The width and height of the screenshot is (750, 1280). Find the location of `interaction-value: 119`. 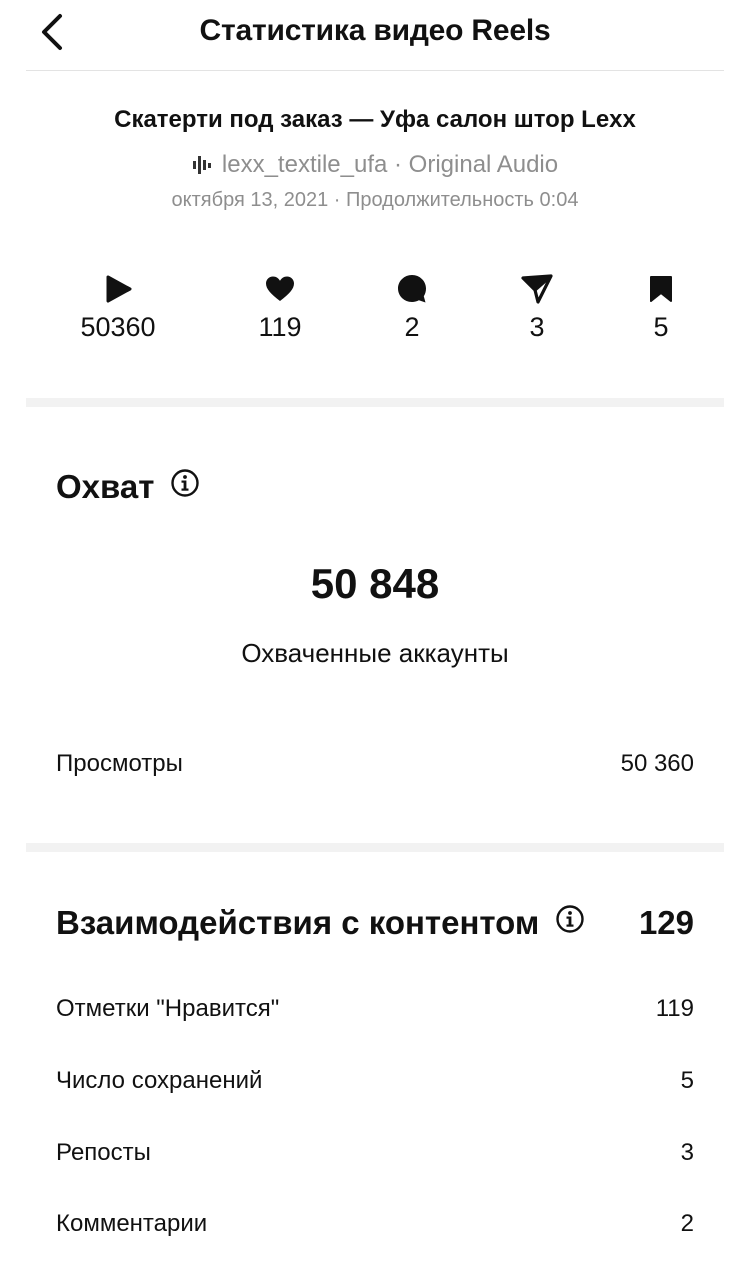

interaction-value: 119 is located at coordinates (674, 1008).